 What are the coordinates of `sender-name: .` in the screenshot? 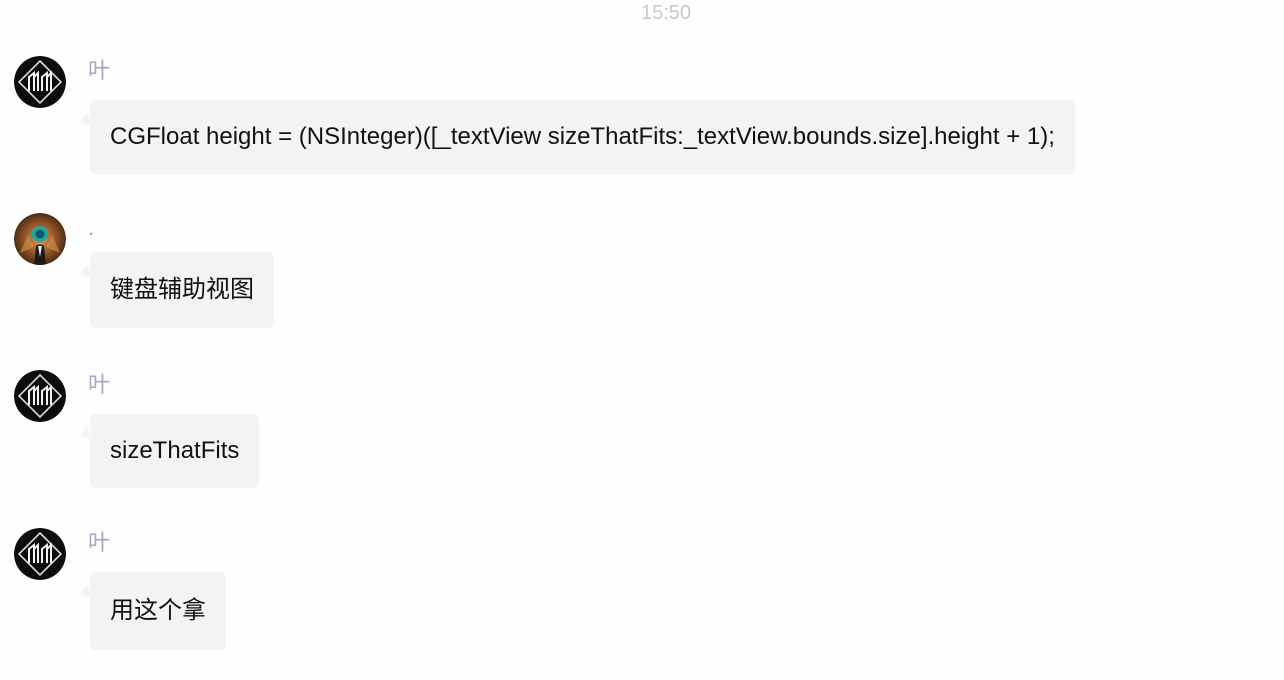 It's located at (91, 227).